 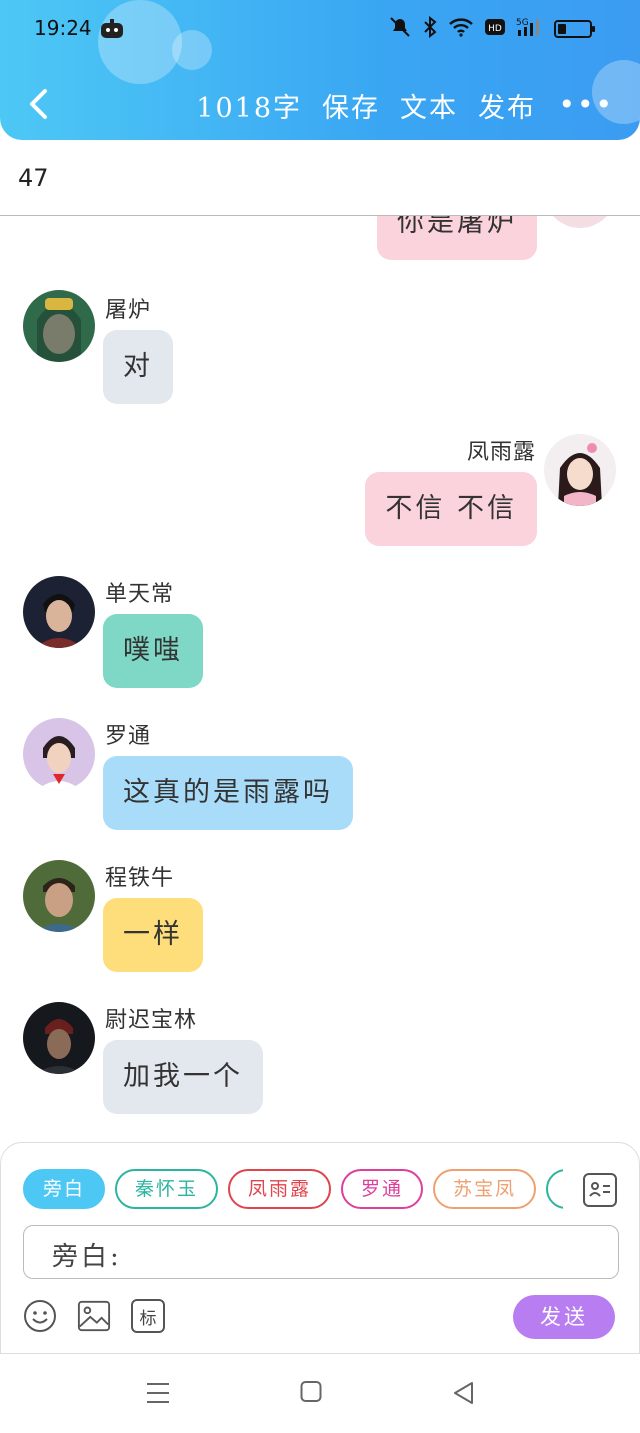 What do you see at coordinates (429, 105) in the screenshot?
I see `text-button: 文本` at bounding box center [429, 105].